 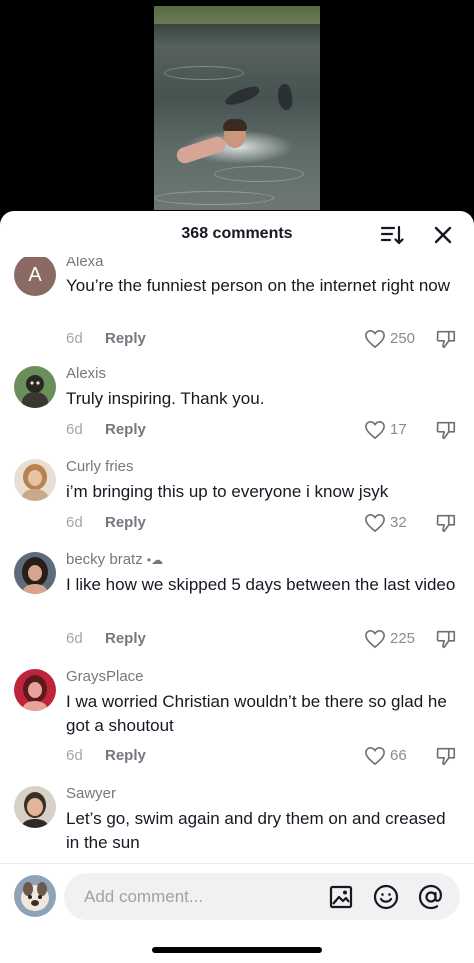 I want to click on mention-icon, so click(x=431, y=897).